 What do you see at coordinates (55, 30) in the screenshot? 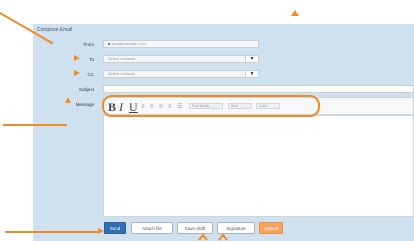
I see `panel-title: Compose Email` at bounding box center [55, 30].